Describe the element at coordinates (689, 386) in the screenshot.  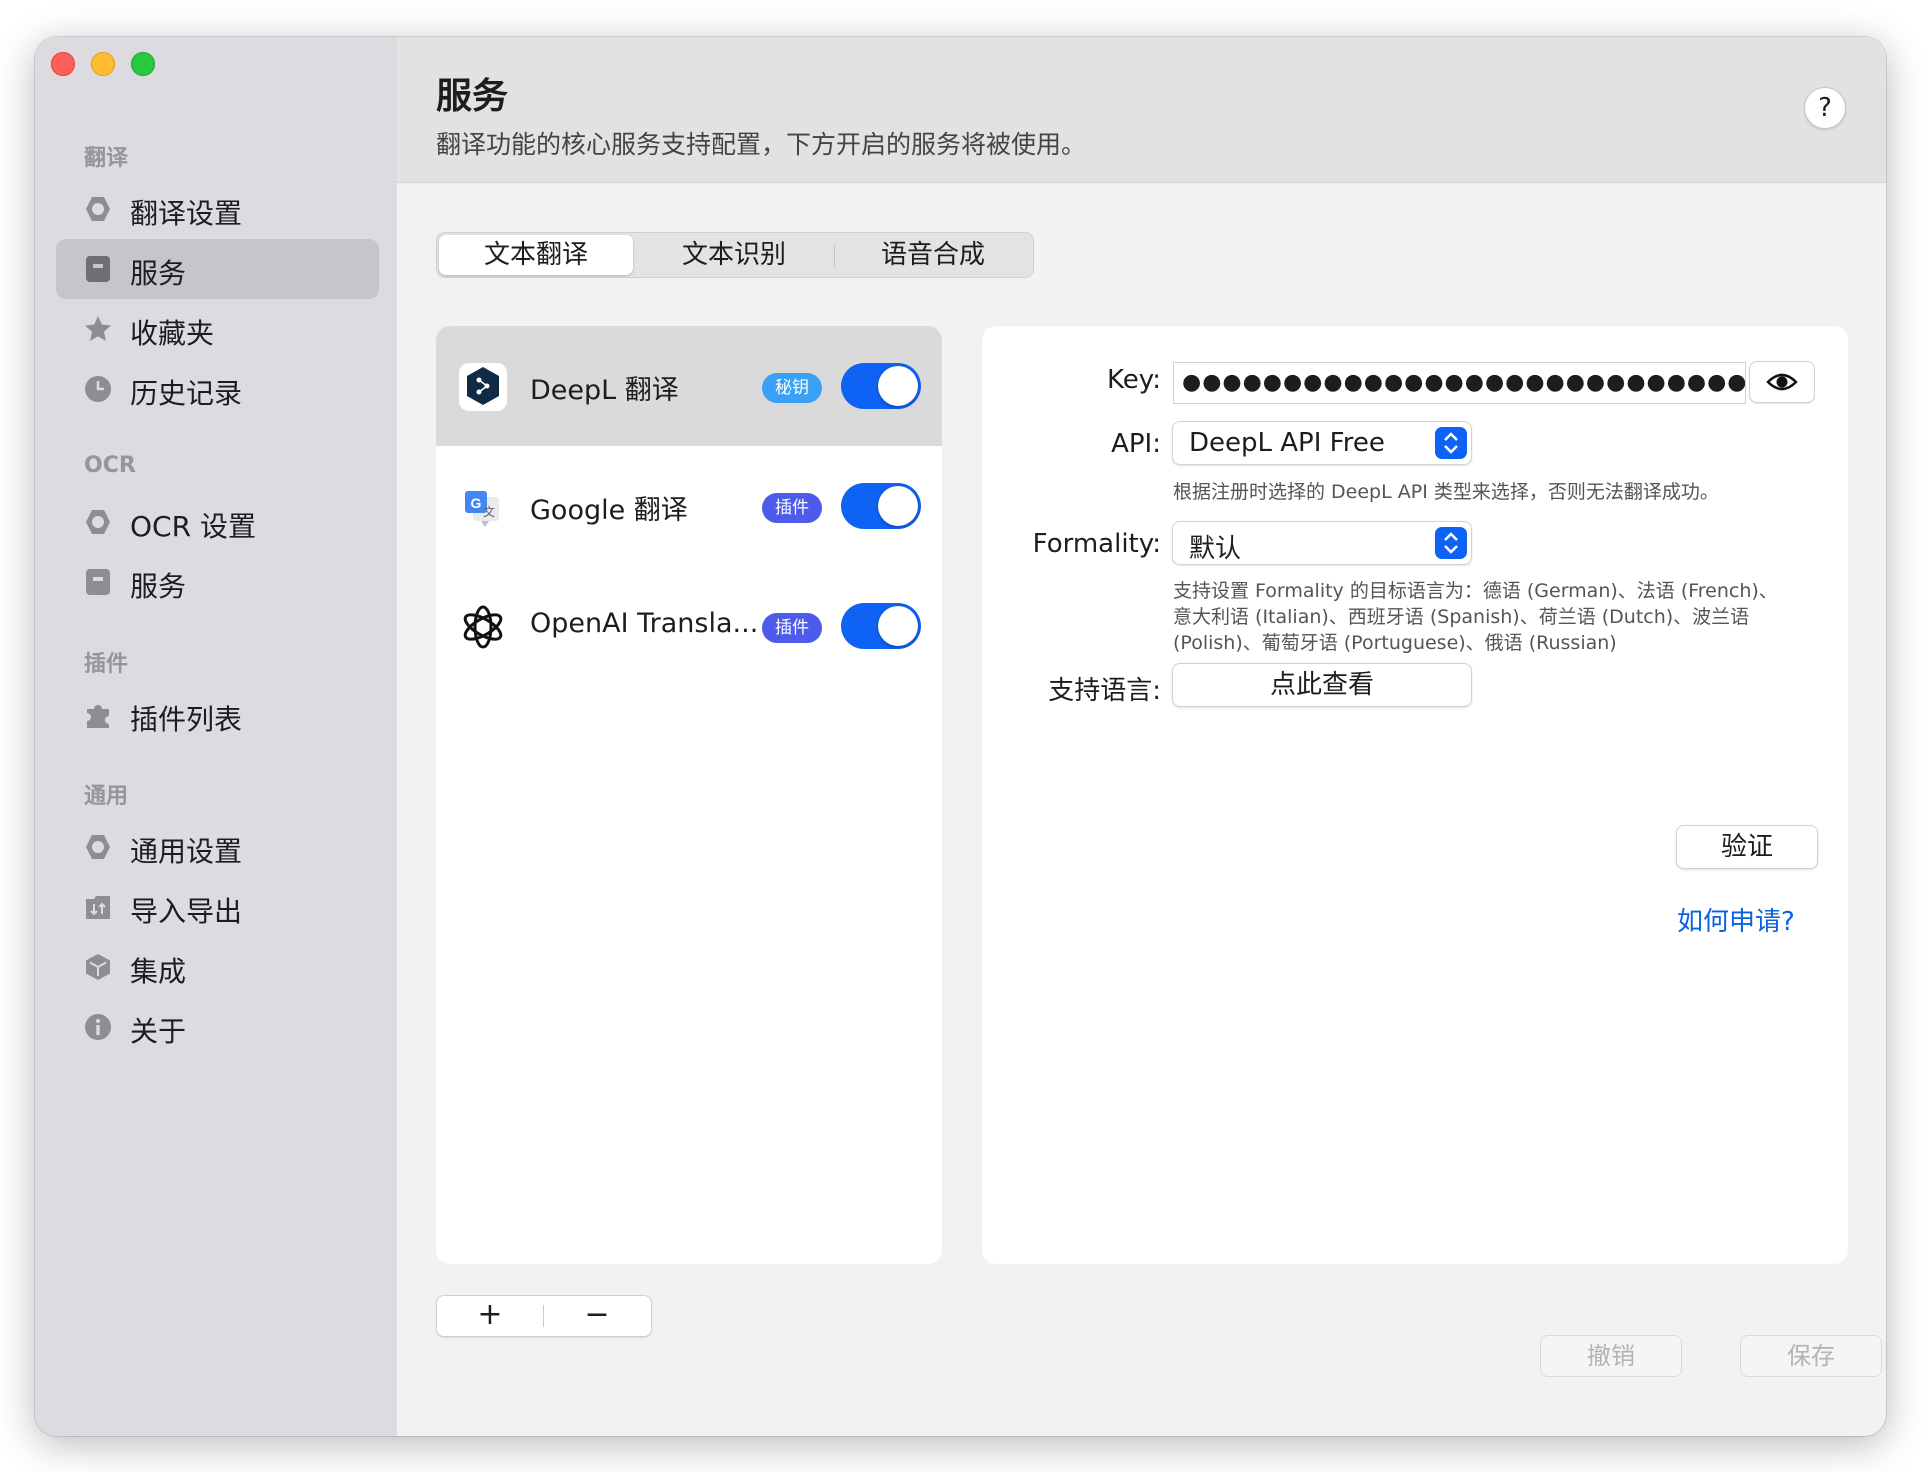
I see `service-row-deepl: DeepL 翻译 秘钥` at that location.